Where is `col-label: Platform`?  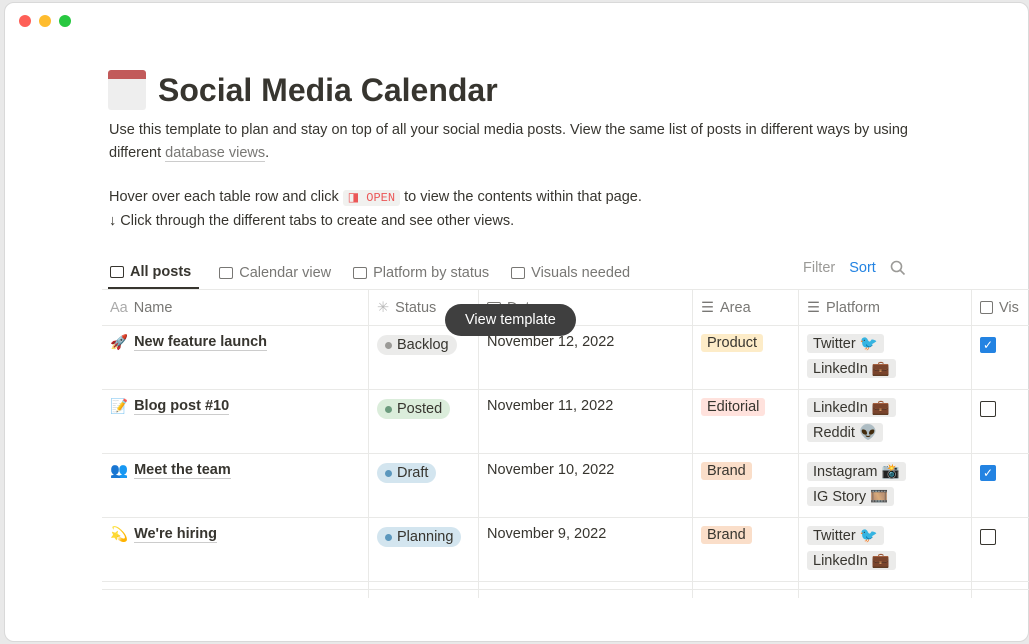 col-label: Platform is located at coordinates (853, 307).